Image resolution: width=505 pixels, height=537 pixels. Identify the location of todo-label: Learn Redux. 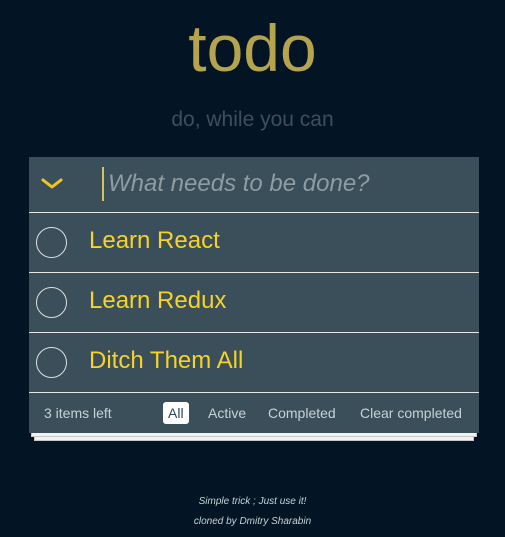
(157, 301).